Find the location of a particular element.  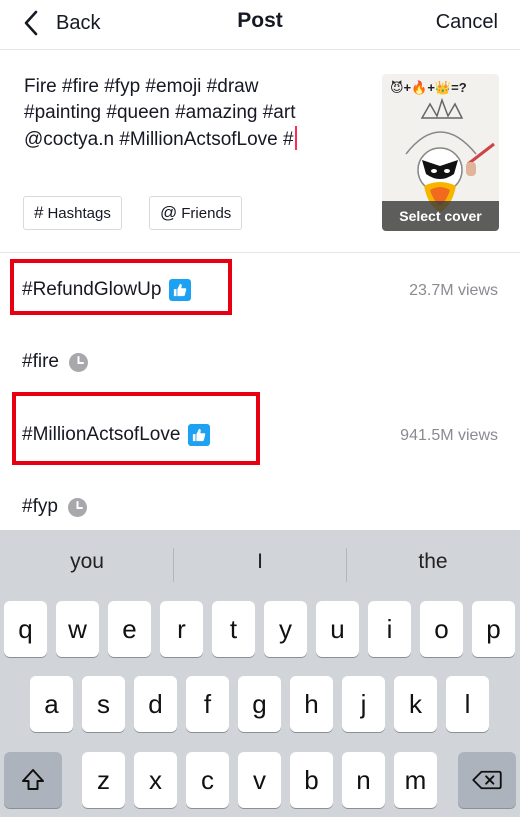

key: u is located at coordinates (337, 629).